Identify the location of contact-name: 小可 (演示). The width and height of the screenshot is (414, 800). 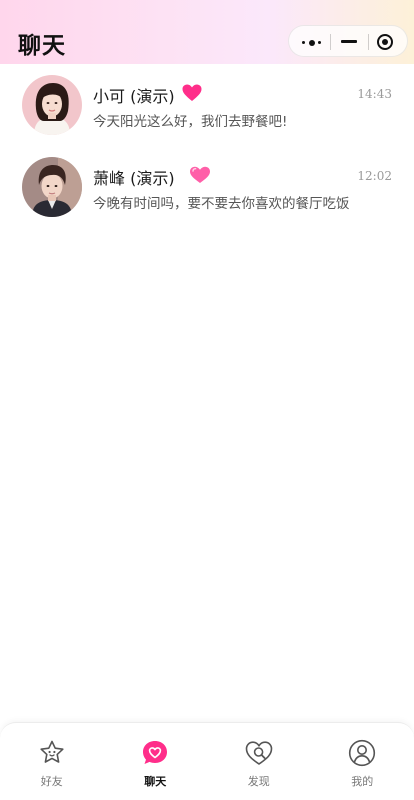
(134, 96).